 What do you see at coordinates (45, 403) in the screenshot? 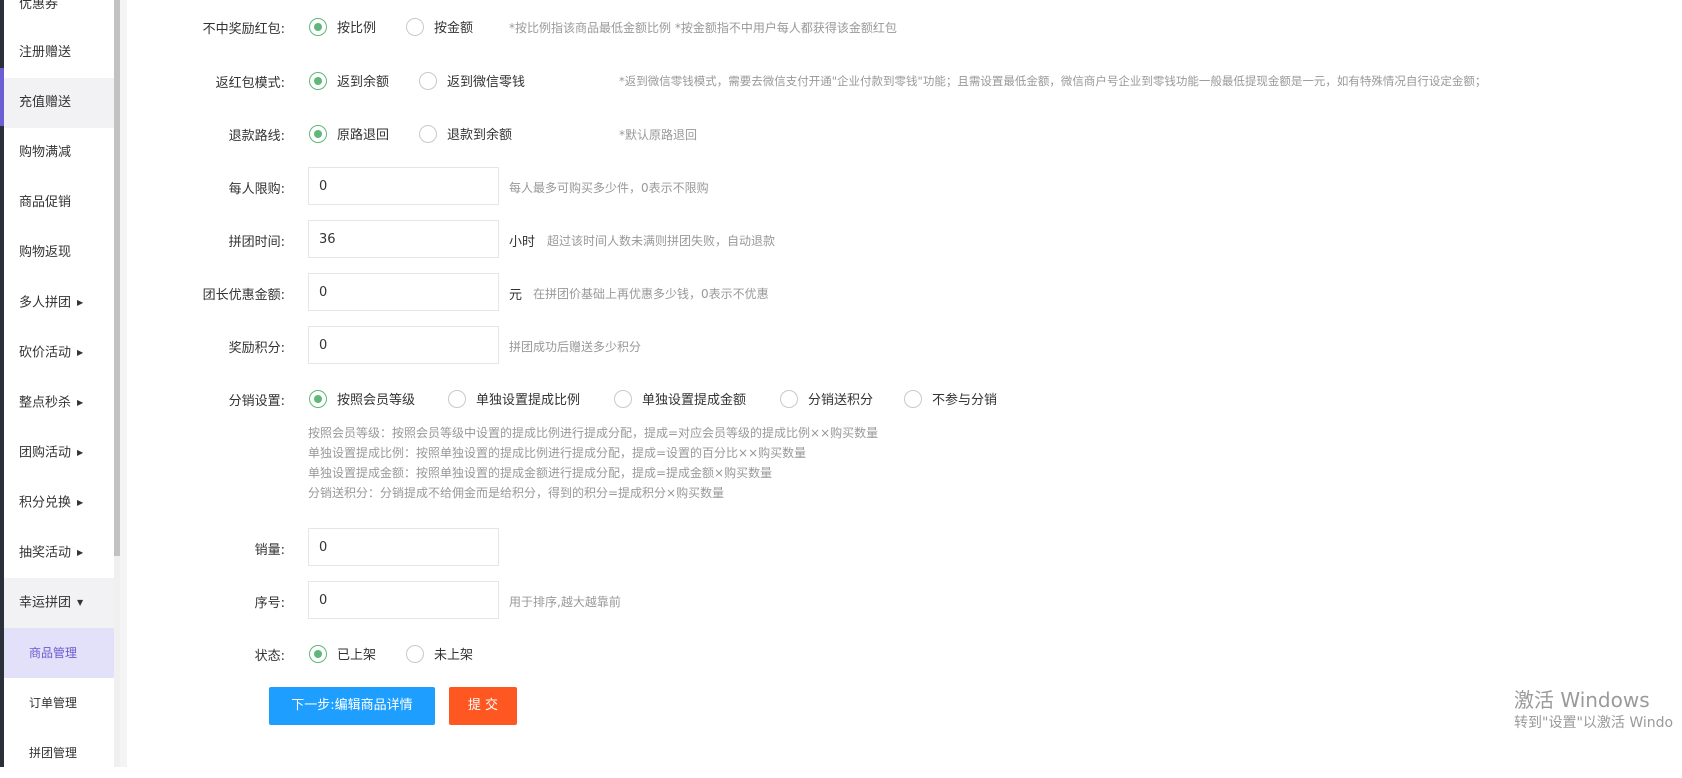
I see `sidebar-item-label: 整点秒杀` at bounding box center [45, 403].